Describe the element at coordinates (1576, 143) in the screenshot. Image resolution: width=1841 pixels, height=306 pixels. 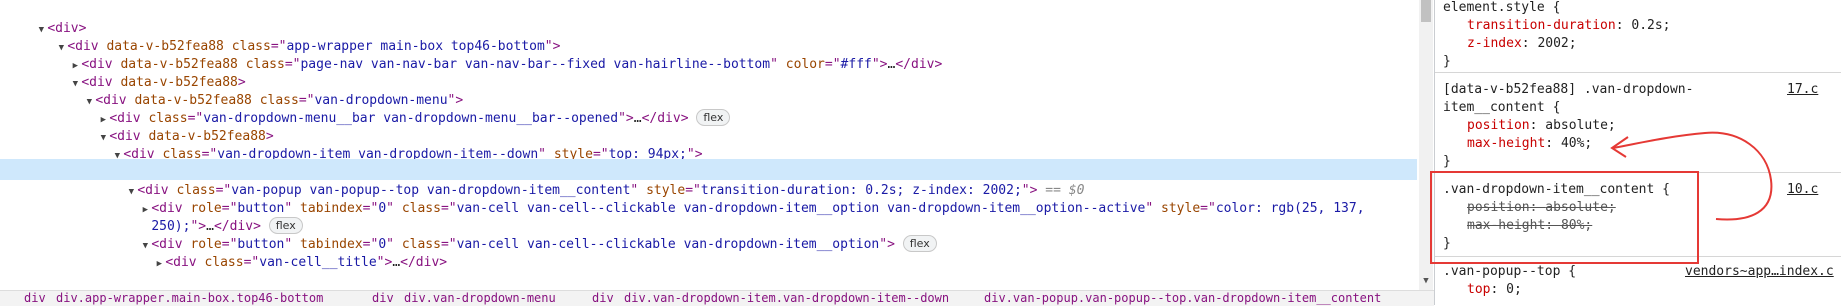
I see `property-value: 40%;` at that location.